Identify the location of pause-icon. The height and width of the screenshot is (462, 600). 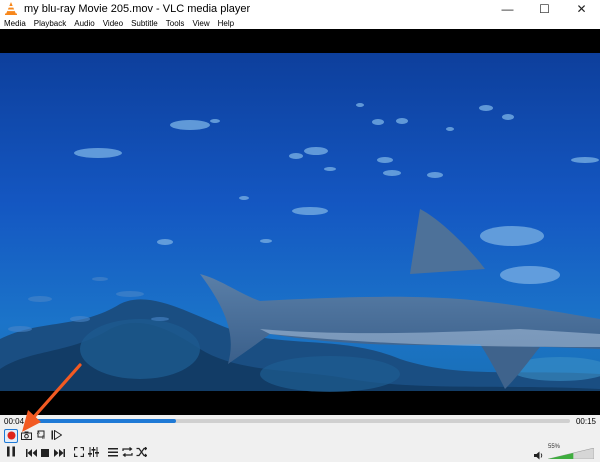
(11, 453).